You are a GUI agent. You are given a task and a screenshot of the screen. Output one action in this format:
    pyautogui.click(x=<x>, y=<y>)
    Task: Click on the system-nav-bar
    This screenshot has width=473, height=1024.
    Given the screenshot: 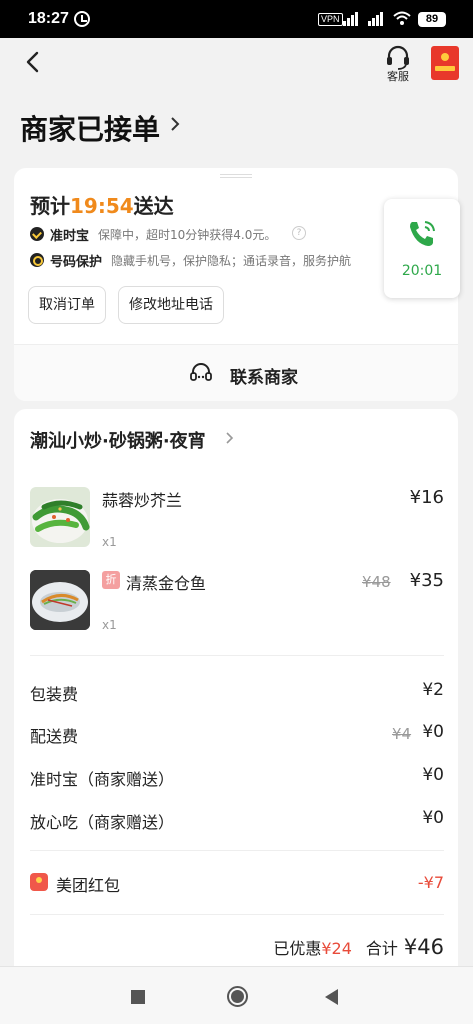 What is the action you would take?
    pyautogui.click(x=236, y=995)
    